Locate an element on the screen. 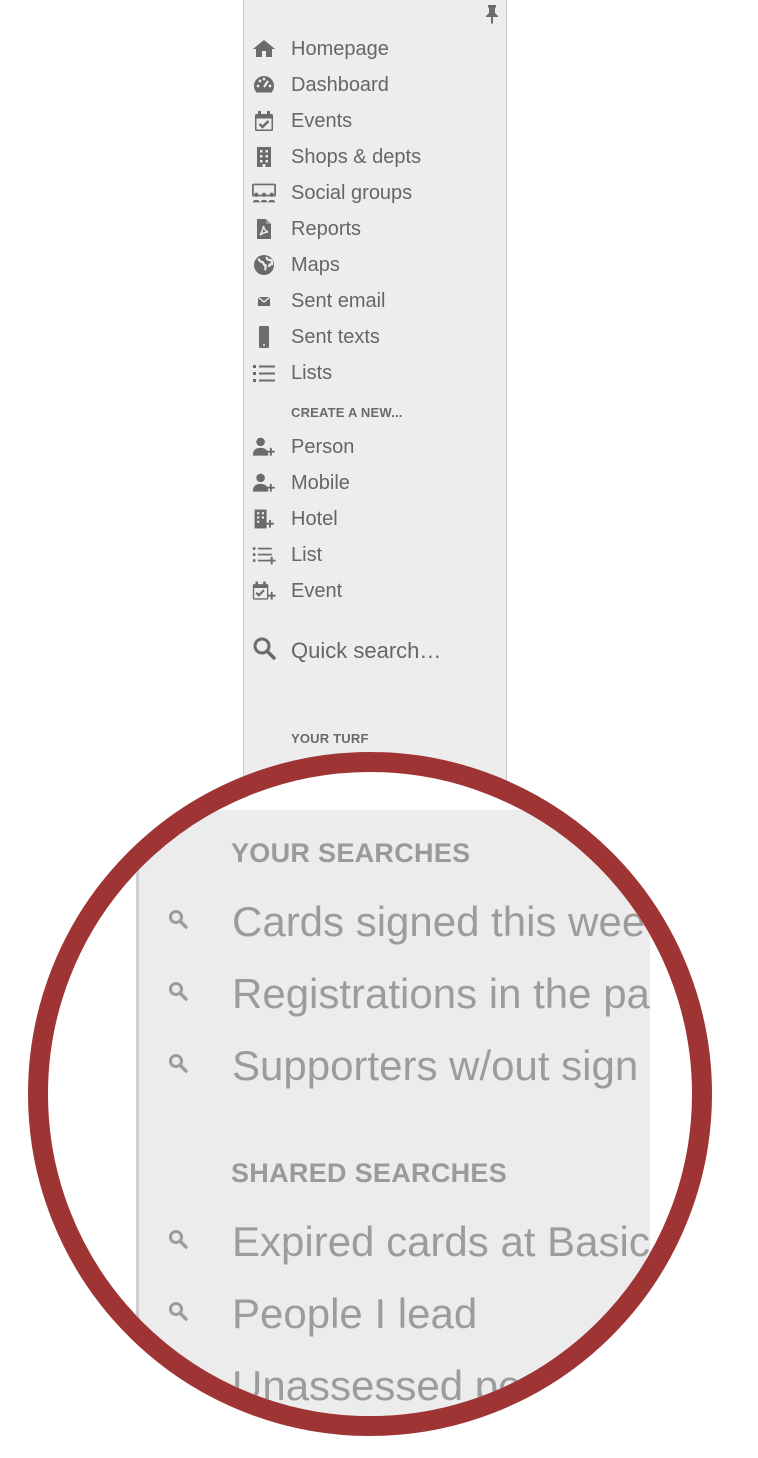 The width and height of the screenshot is (758, 1458). add-building-icon is located at coordinates (264, 519).